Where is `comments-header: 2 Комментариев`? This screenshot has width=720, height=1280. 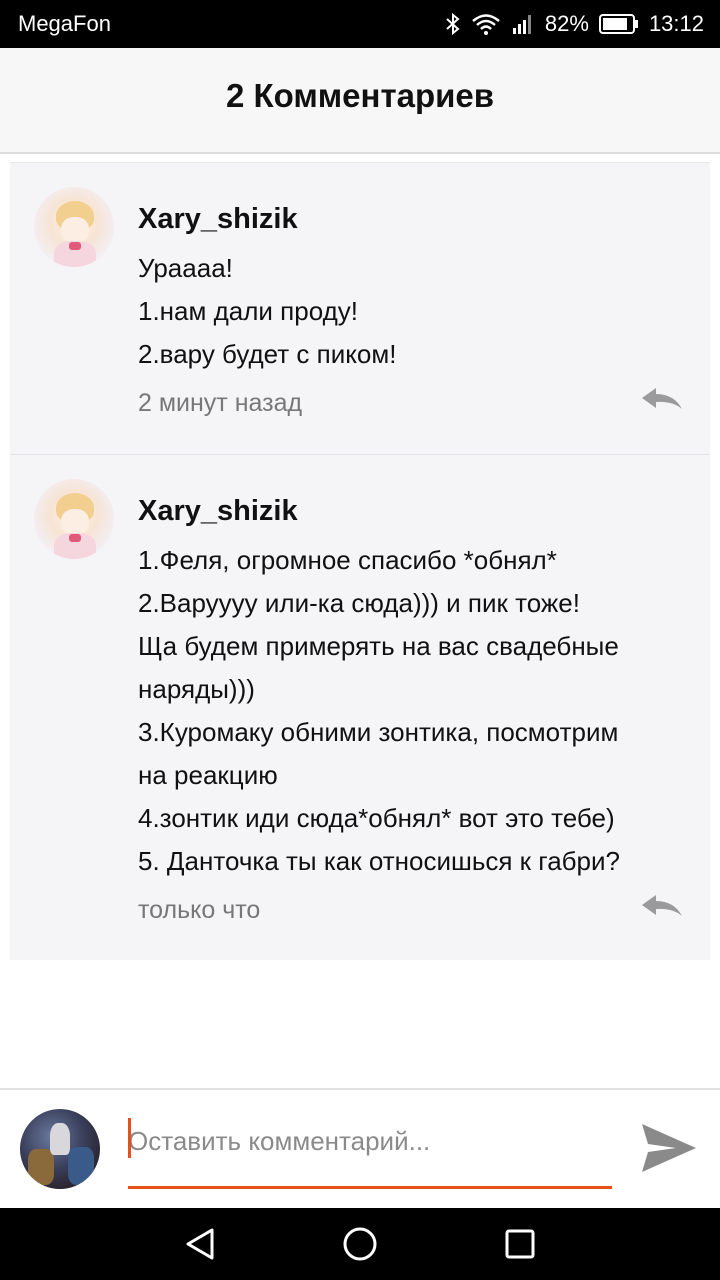
comments-header: 2 Комментариев is located at coordinates (360, 101).